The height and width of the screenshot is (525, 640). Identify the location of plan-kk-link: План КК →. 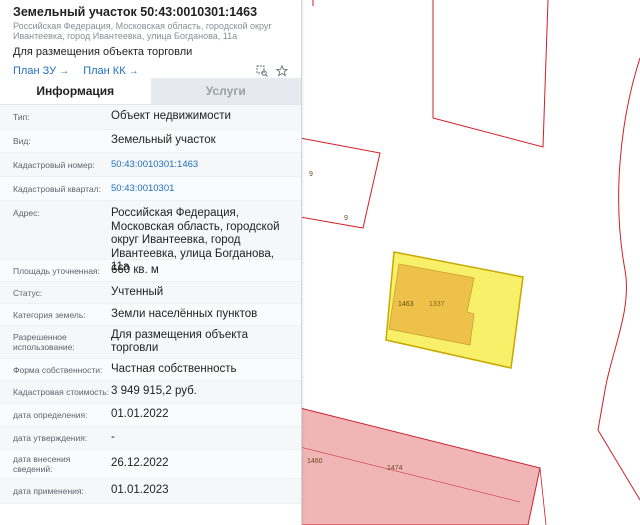
(110, 71).